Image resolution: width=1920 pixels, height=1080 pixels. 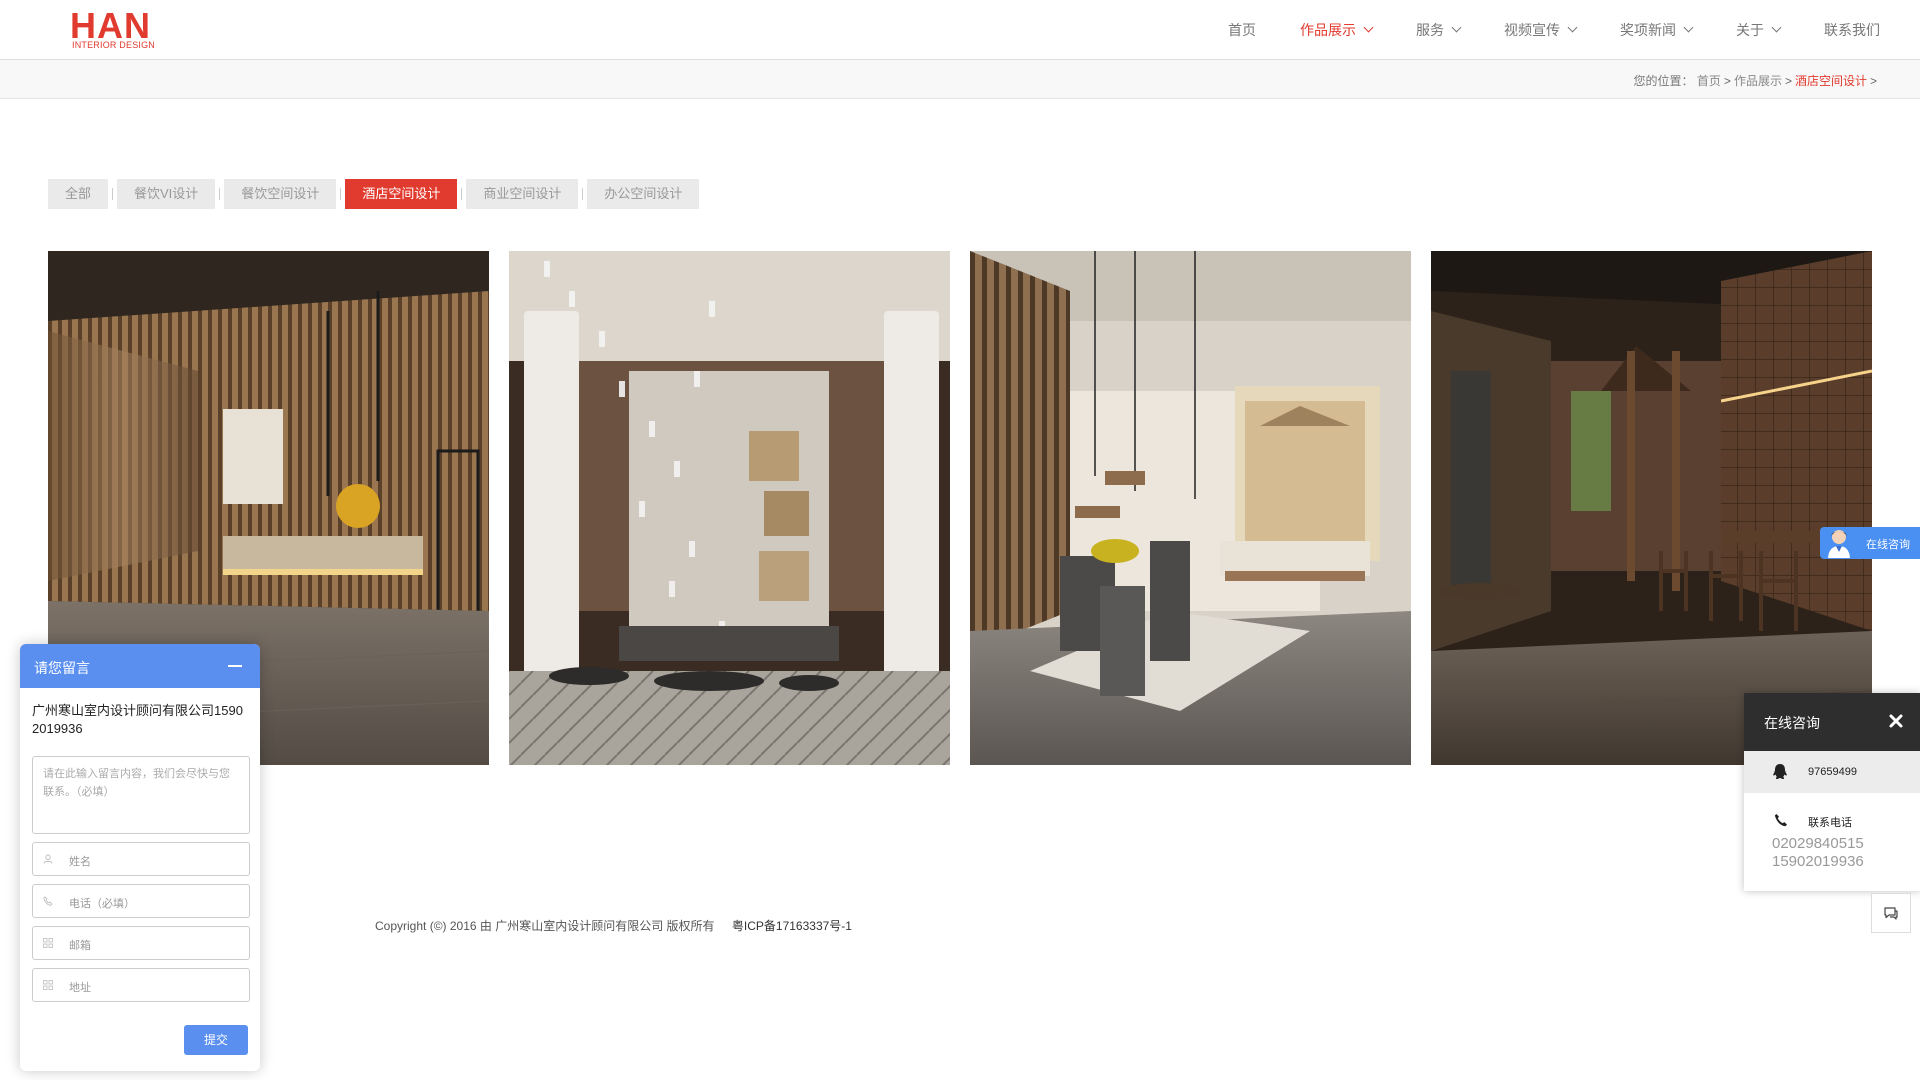 What do you see at coordinates (1818, 843) in the screenshot?
I see `phone-number-landline: 02029840515` at bounding box center [1818, 843].